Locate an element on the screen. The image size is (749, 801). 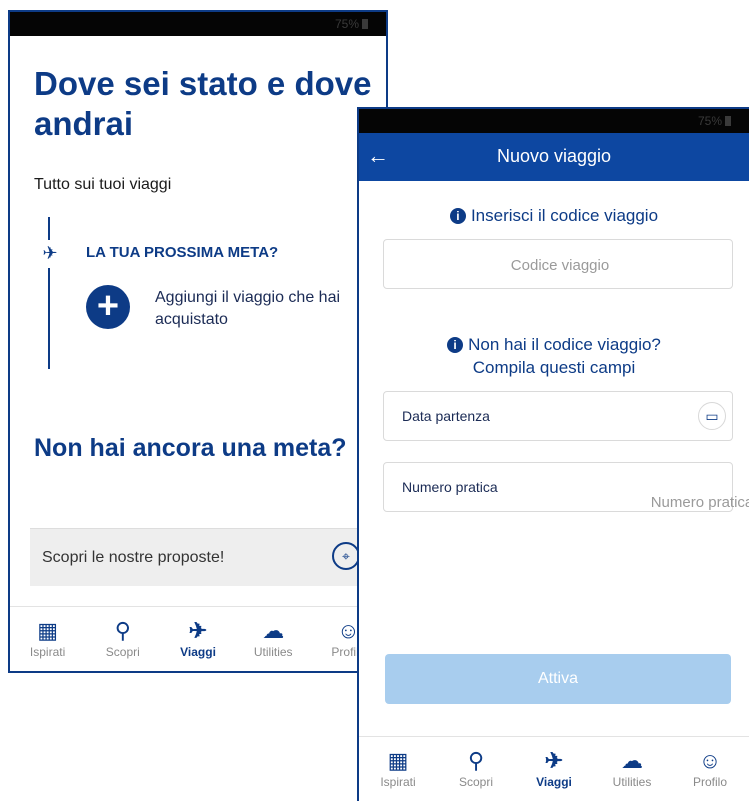
activate-button: Attiva is located at coordinates (558, 679).